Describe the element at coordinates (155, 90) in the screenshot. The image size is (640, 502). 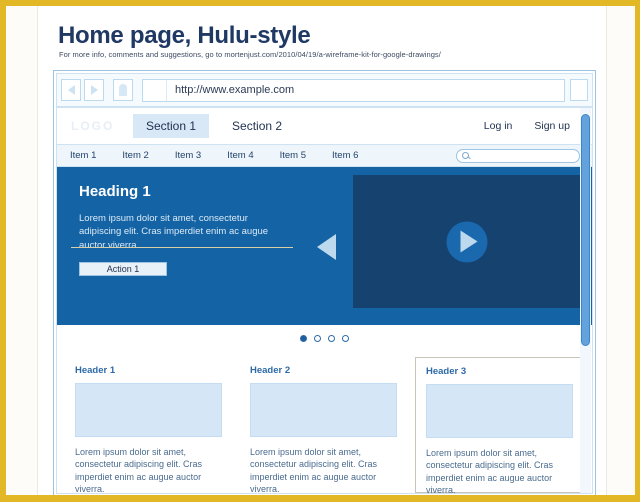
I see `favicon-slot` at that location.